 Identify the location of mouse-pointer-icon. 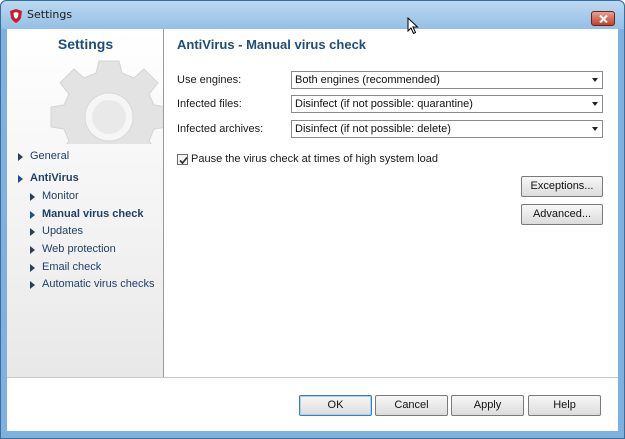
(413, 26).